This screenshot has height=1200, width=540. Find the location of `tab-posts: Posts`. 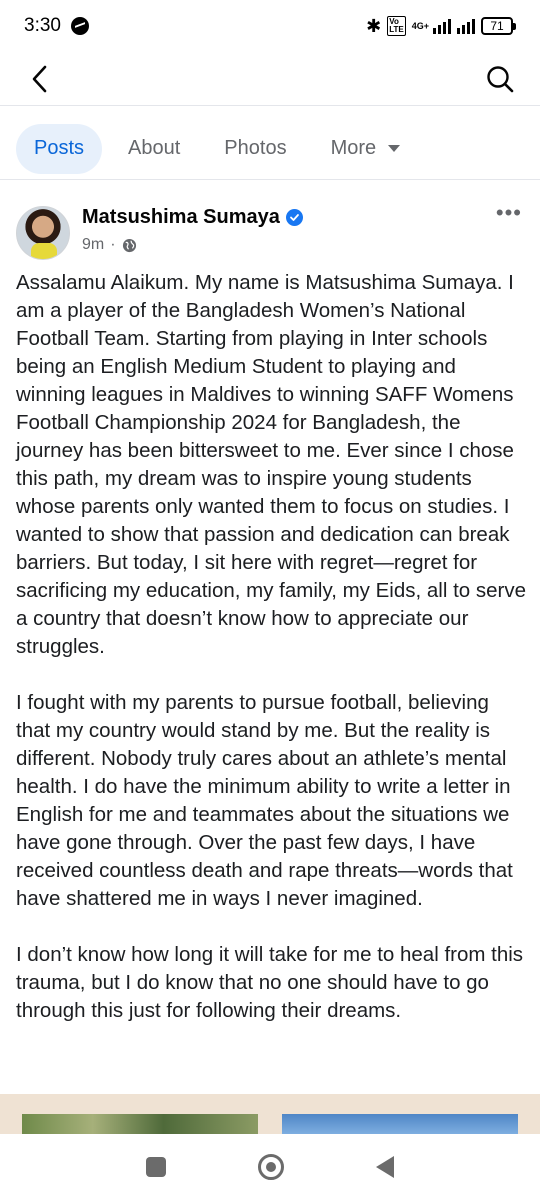

tab-posts: Posts is located at coordinates (59, 148).